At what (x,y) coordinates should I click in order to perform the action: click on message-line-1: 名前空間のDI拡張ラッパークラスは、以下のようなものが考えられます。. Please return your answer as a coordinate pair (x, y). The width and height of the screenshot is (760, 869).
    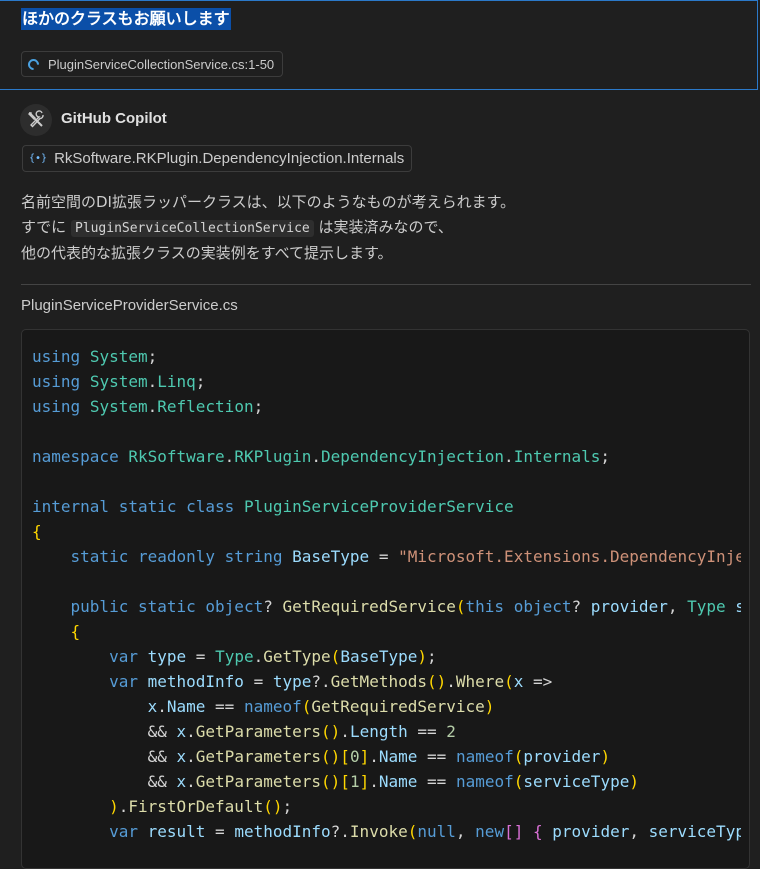
    Looking at the image, I should click on (268, 202).